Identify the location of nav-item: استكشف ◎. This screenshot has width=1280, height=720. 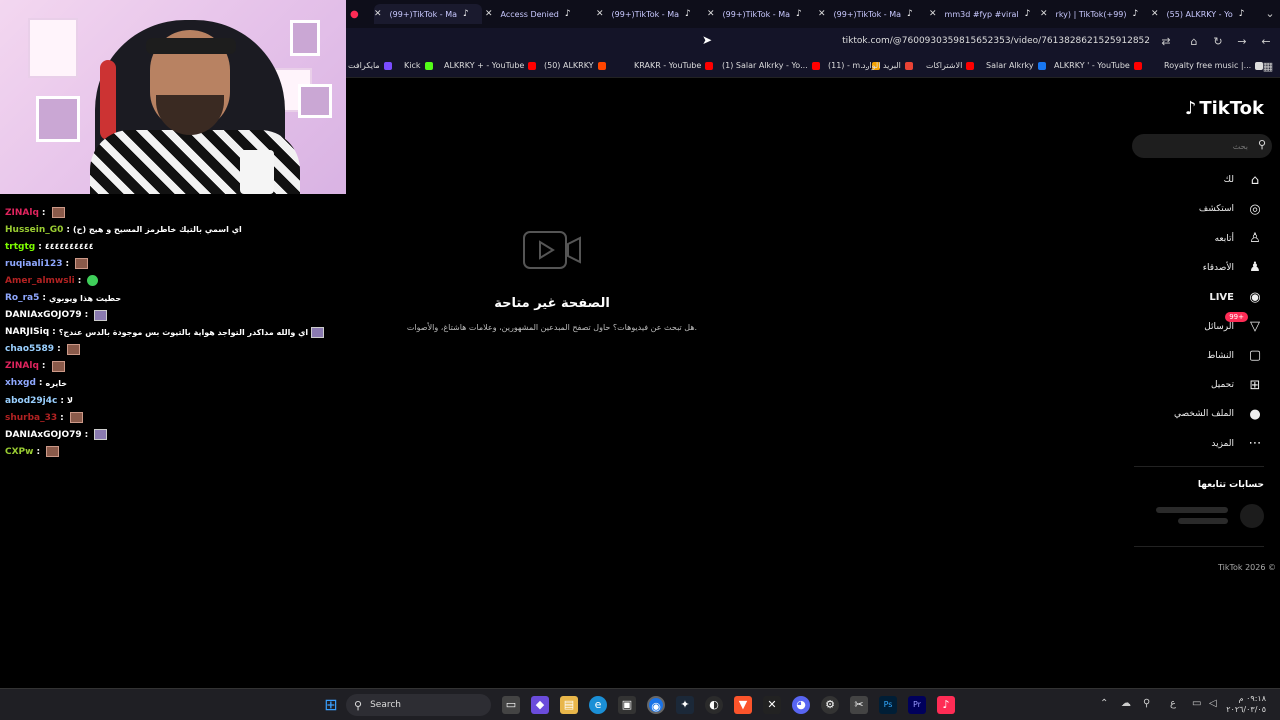
(1231, 209).